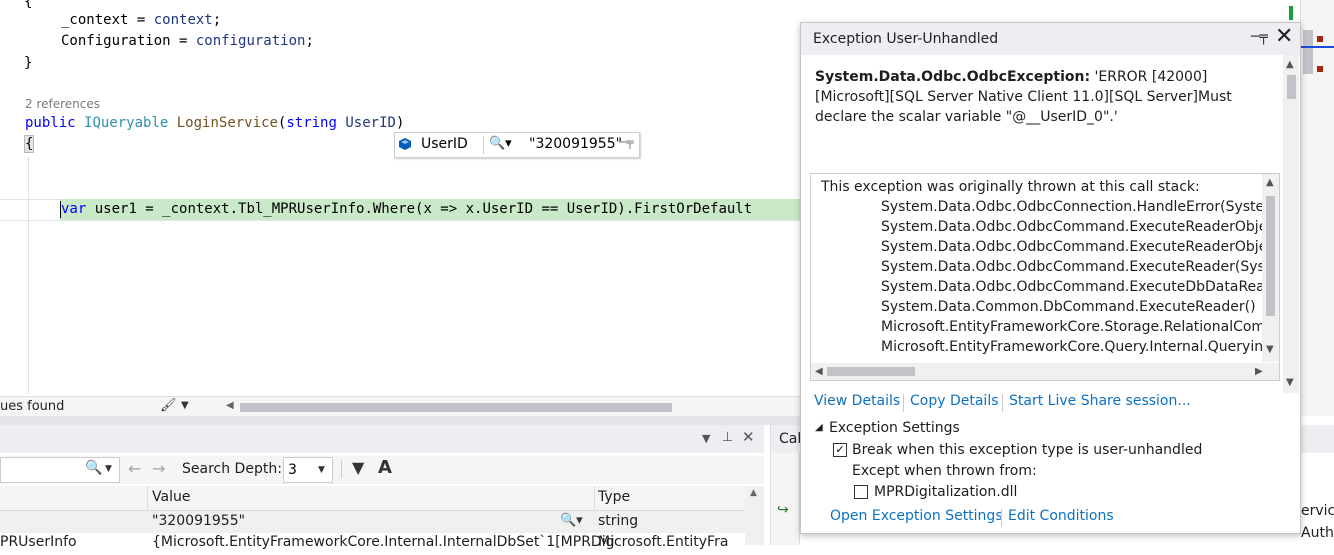 The width and height of the screenshot is (1334, 555). Describe the element at coordinates (168, 405) in the screenshot. I see `brush-icon: 🖌` at that location.